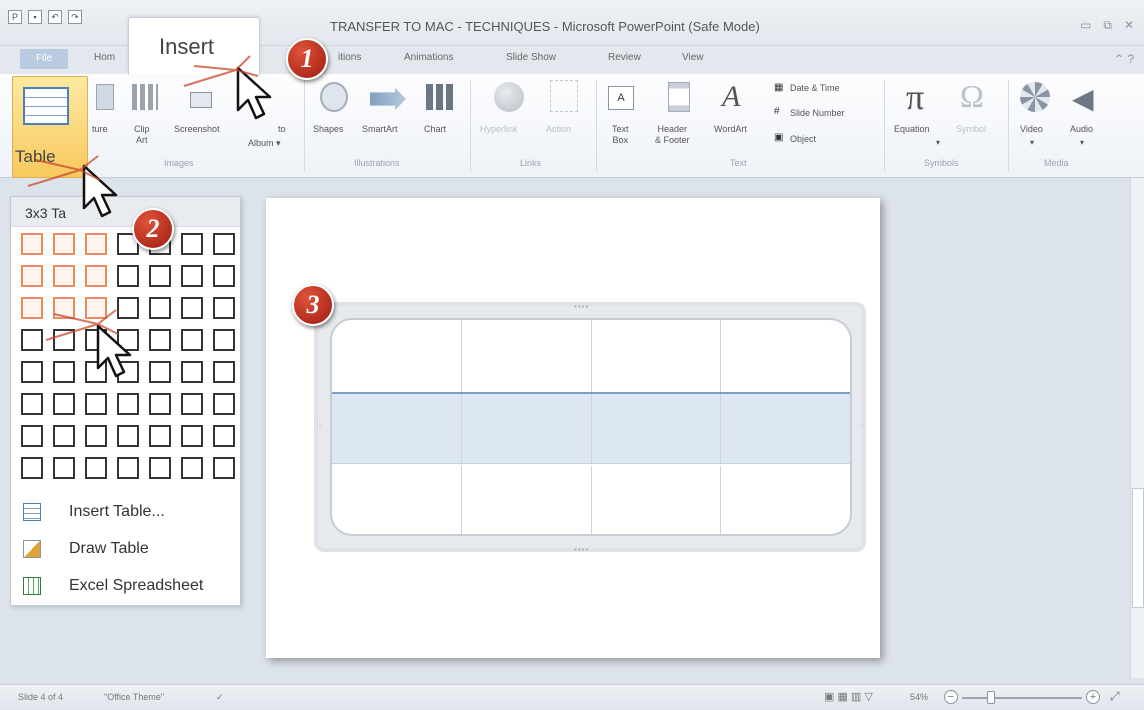 This screenshot has height=710, width=1144. Describe the element at coordinates (125, 586) in the screenshot. I see `excel-spreadsheet-menu-item: Excel Spreadsheet` at that location.